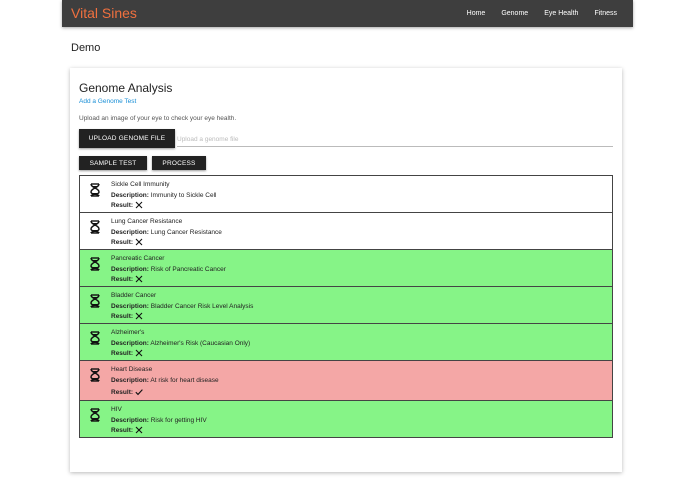 This screenshot has width=695, height=494. Describe the element at coordinates (86, 48) in the screenshot. I see `page-title: Demo` at that location.